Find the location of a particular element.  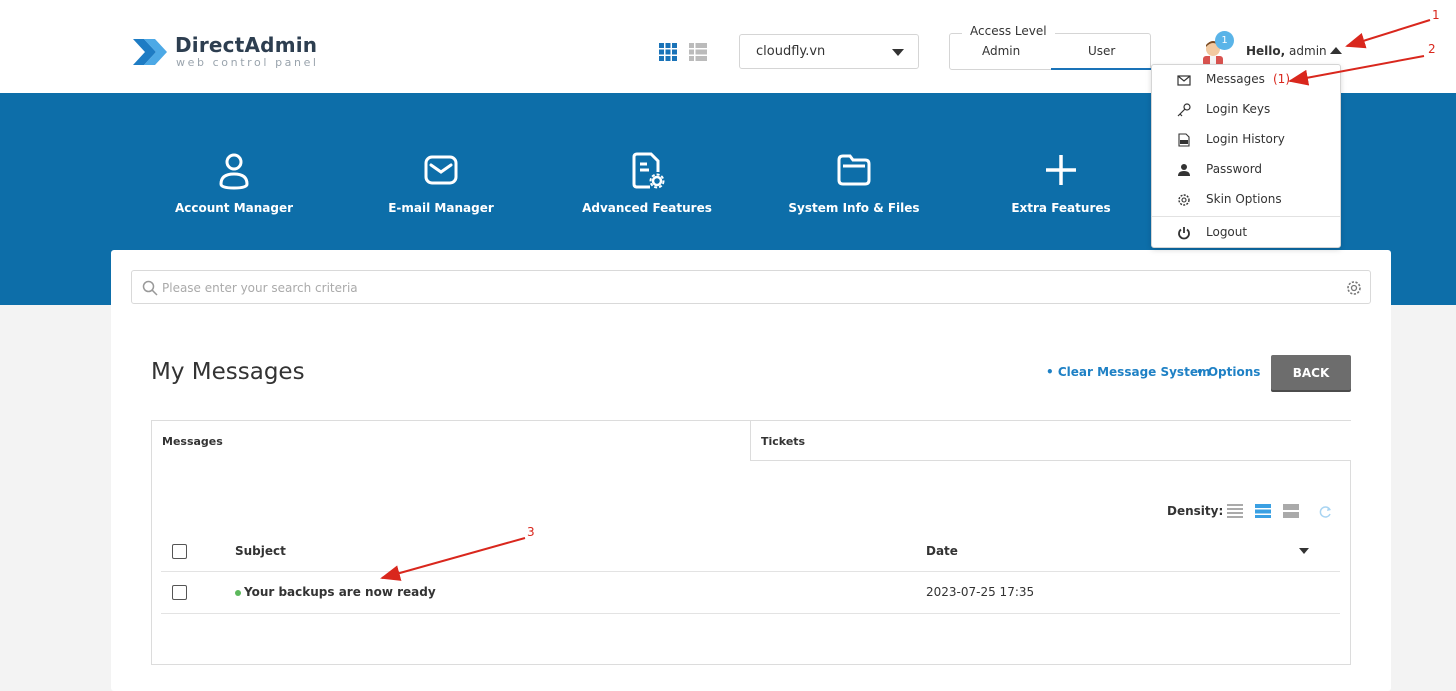

menu-item-label: Login Keys is located at coordinates (1238, 109).